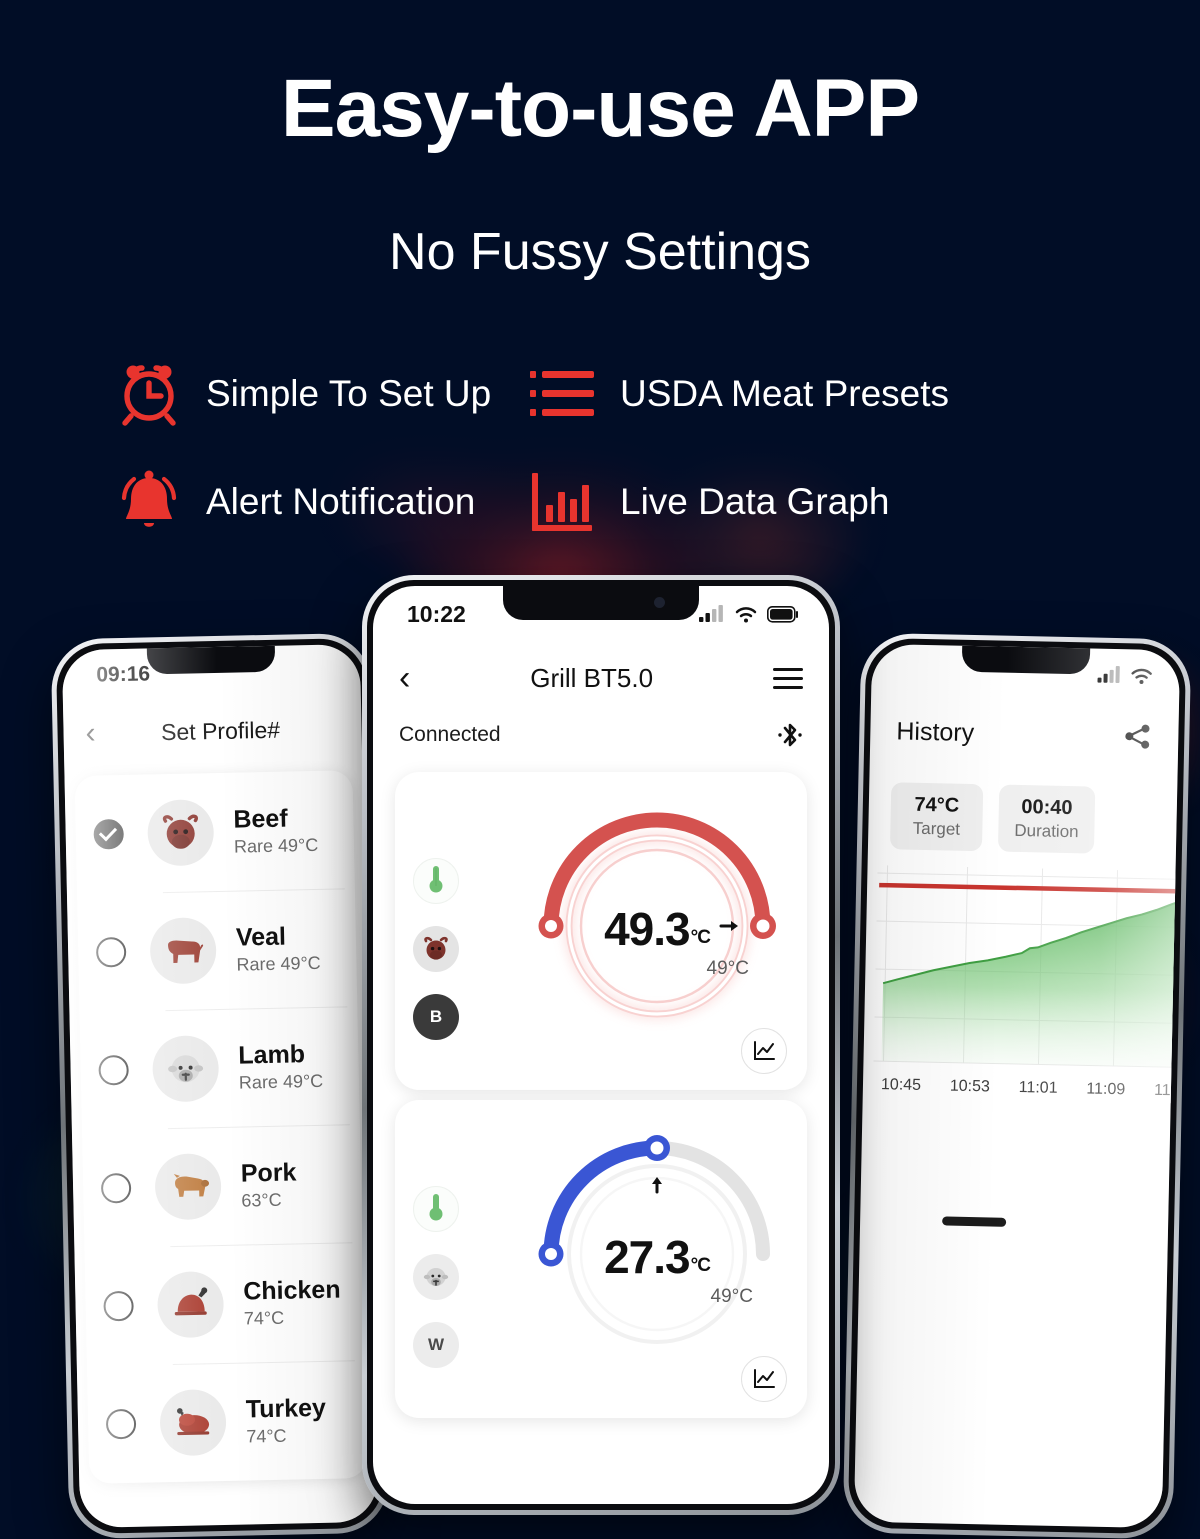 The image size is (1200, 1539). I want to click on chip-duration: 00:40 Duration, so click(1046, 819).